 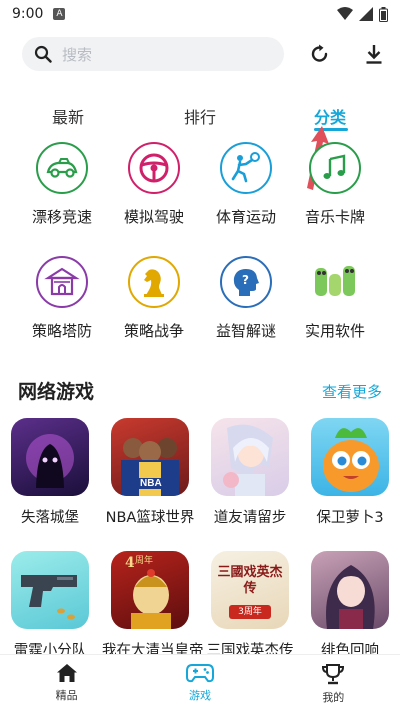 I want to click on lost-castle-icon, so click(x=50, y=457).